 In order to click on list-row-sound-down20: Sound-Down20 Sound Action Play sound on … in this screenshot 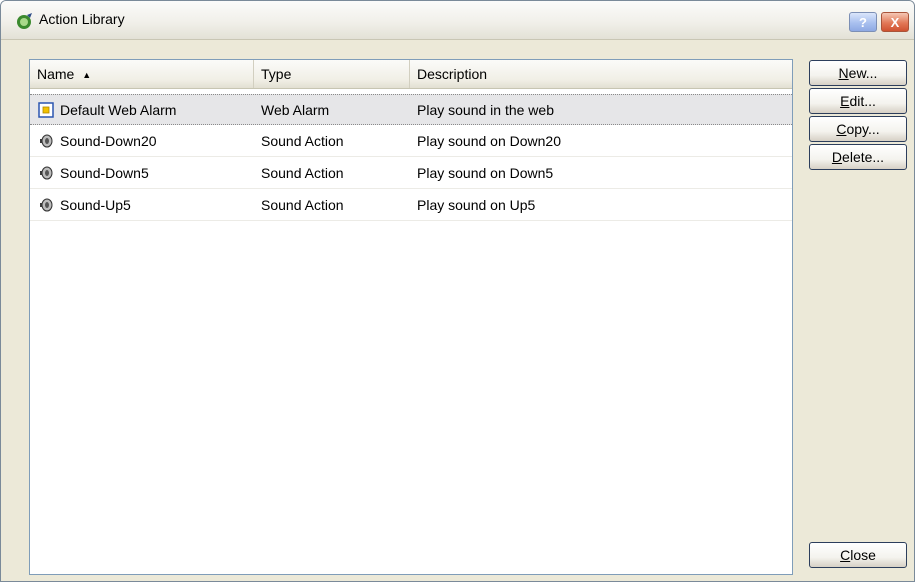, I will do `click(411, 141)`.